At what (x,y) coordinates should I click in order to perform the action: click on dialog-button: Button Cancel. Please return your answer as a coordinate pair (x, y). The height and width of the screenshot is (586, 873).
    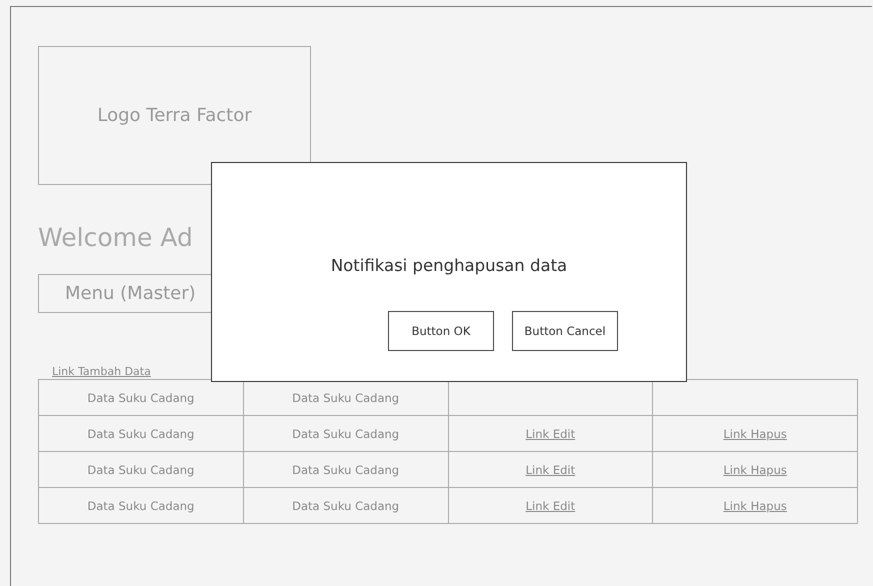
    Looking at the image, I should click on (565, 331).